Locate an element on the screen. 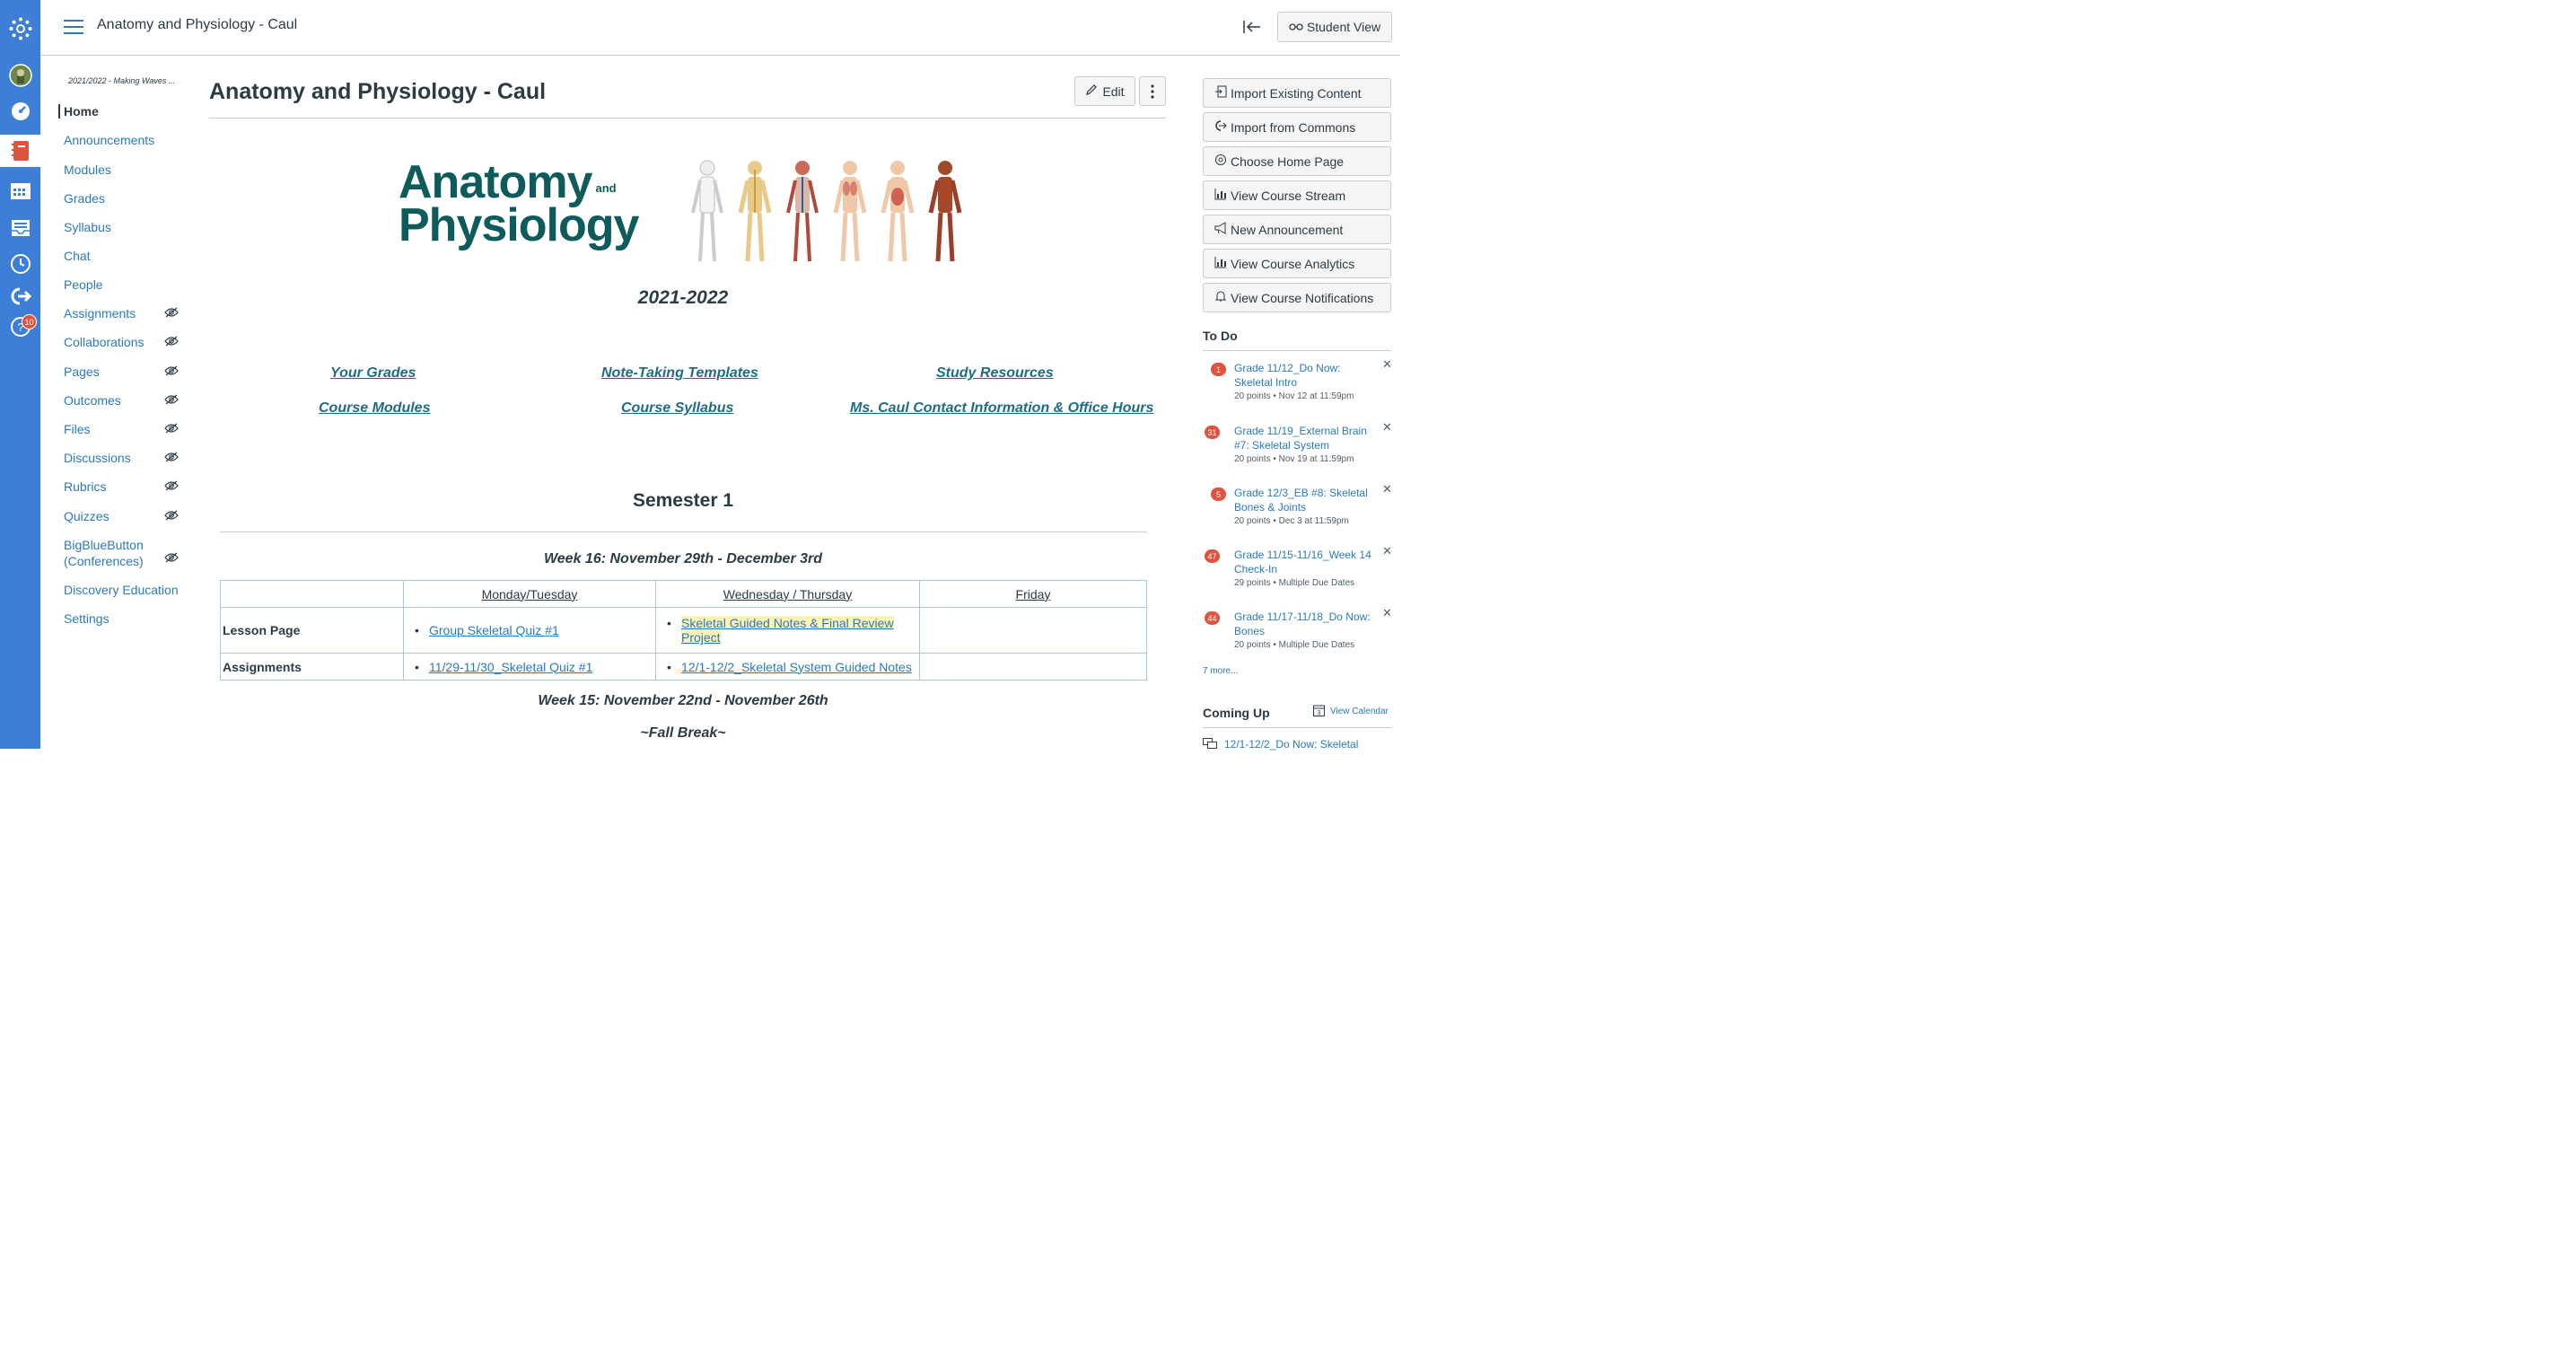 The height and width of the screenshot is (1370, 2576). choose-home-page-label: Choose Home Page is located at coordinates (1288, 161).